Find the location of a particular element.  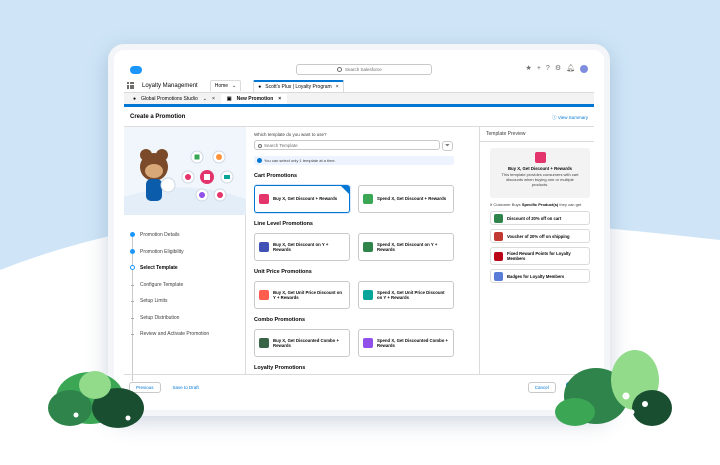

step-label: Configure Template is located at coordinates (162, 284).